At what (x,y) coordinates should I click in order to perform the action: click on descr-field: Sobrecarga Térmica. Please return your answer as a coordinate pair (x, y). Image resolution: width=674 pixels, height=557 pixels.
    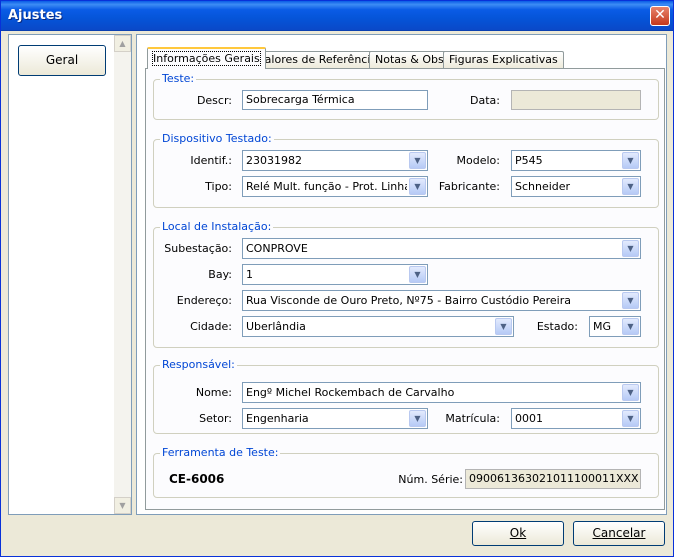
    Looking at the image, I should click on (335, 100).